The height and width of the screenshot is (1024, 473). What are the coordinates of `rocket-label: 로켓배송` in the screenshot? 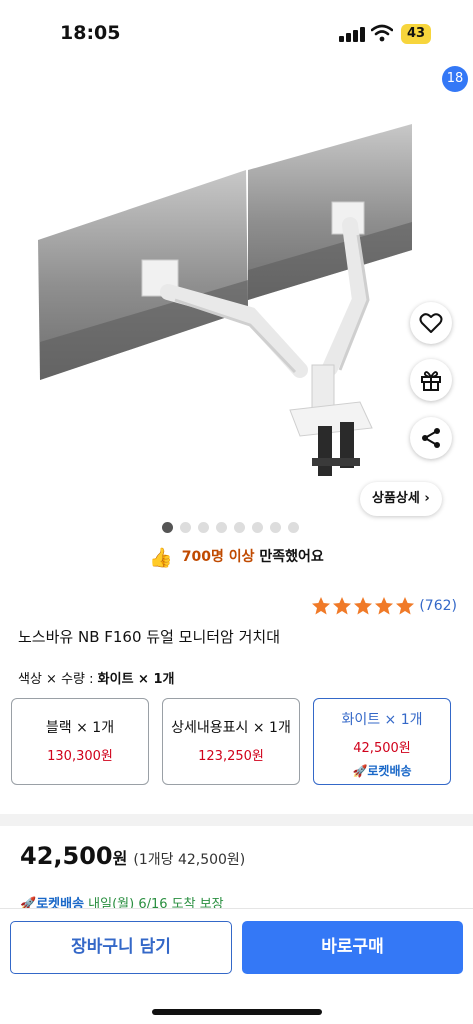 It's located at (389, 771).